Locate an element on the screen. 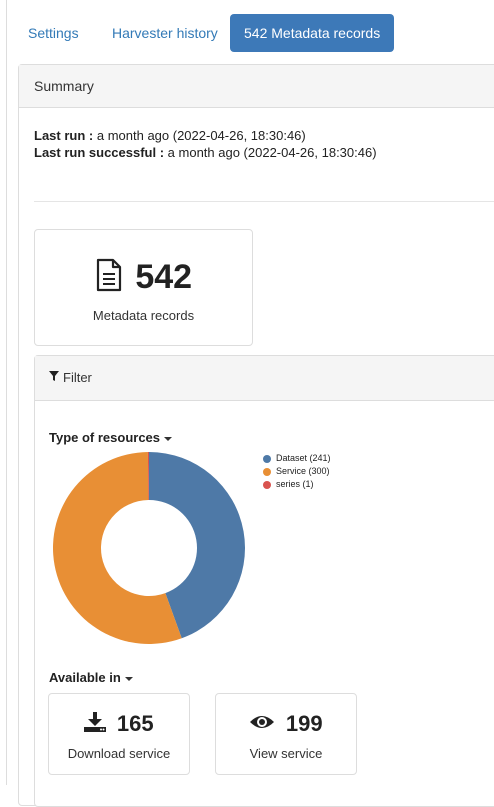 The image size is (494, 807). page-left-border is located at coordinates (6, 392).